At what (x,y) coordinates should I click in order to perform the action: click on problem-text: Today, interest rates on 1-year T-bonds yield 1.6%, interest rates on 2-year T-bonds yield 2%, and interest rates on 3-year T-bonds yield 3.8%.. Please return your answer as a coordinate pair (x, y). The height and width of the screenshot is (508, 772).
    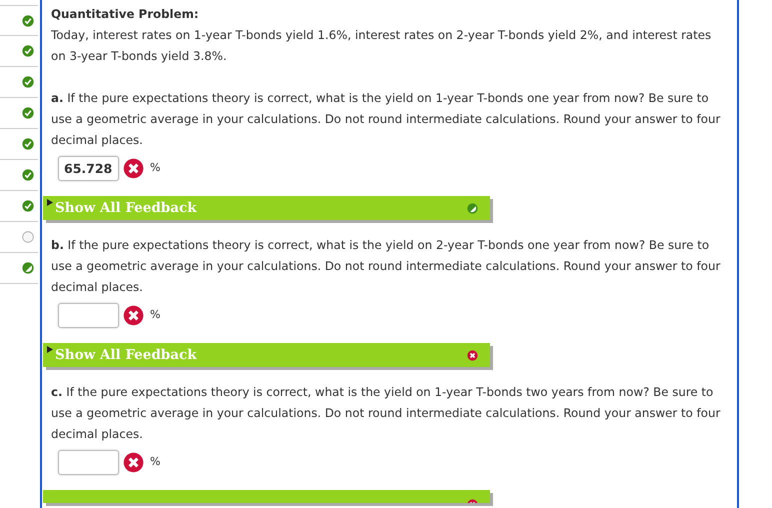
    Looking at the image, I should click on (381, 46).